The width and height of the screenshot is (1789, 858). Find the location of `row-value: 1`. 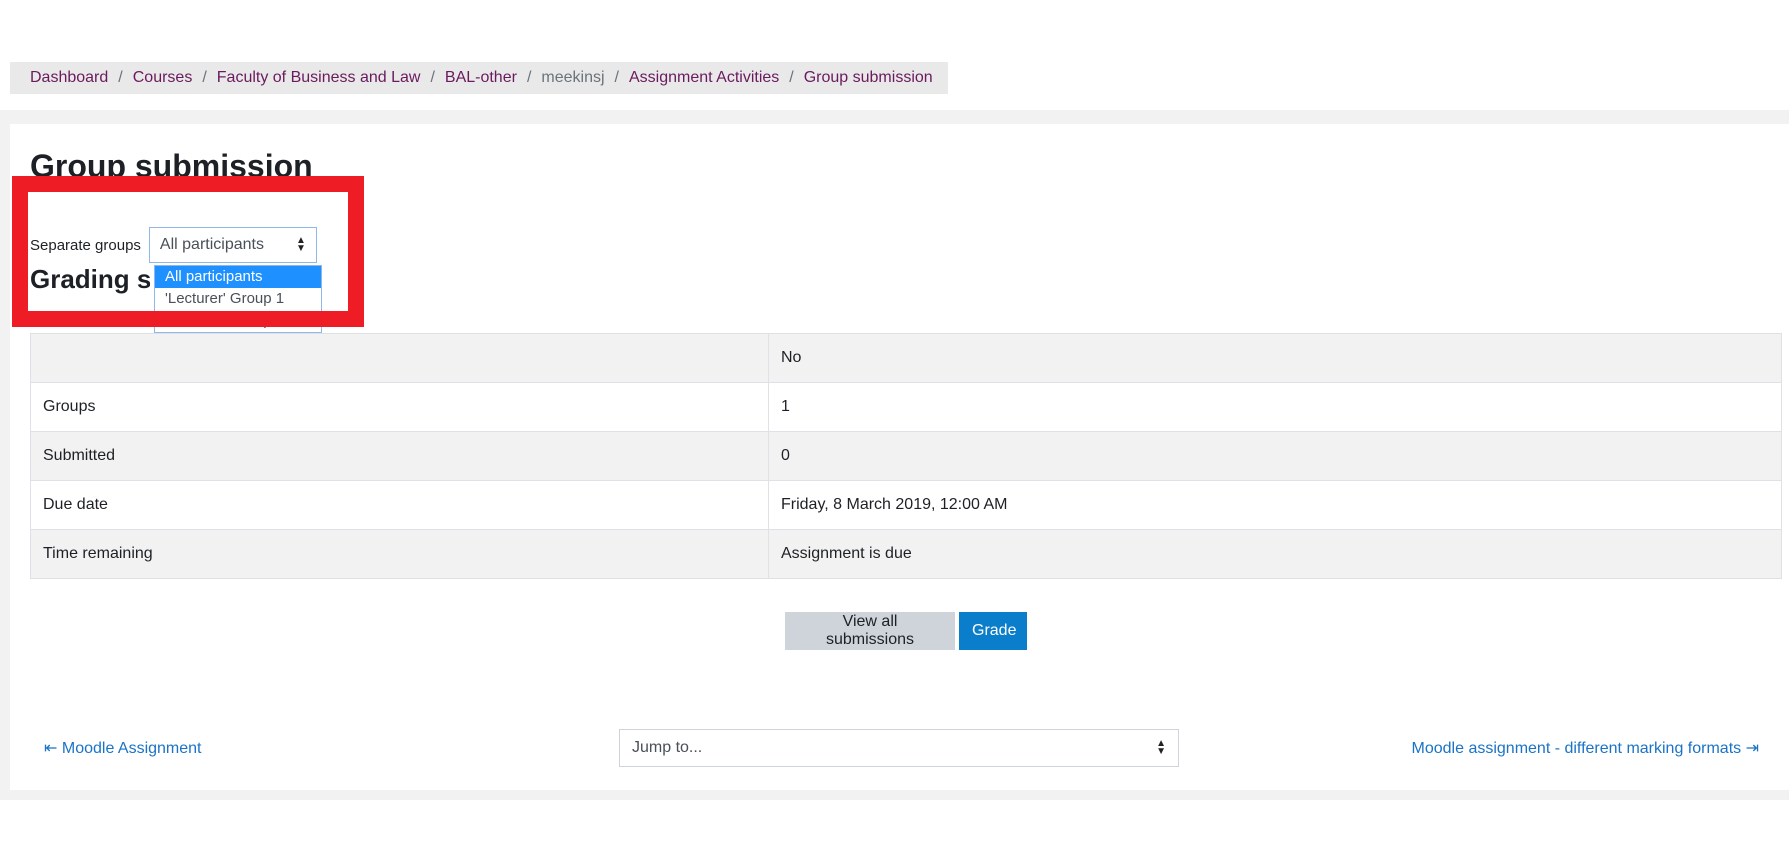

row-value: 1 is located at coordinates (1275, 407).